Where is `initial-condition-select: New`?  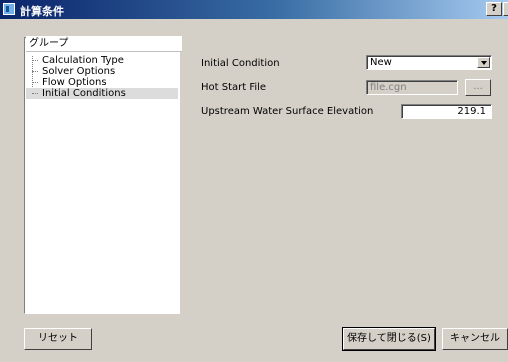 initial-condition-select: New is located at coordinates (429, 62).